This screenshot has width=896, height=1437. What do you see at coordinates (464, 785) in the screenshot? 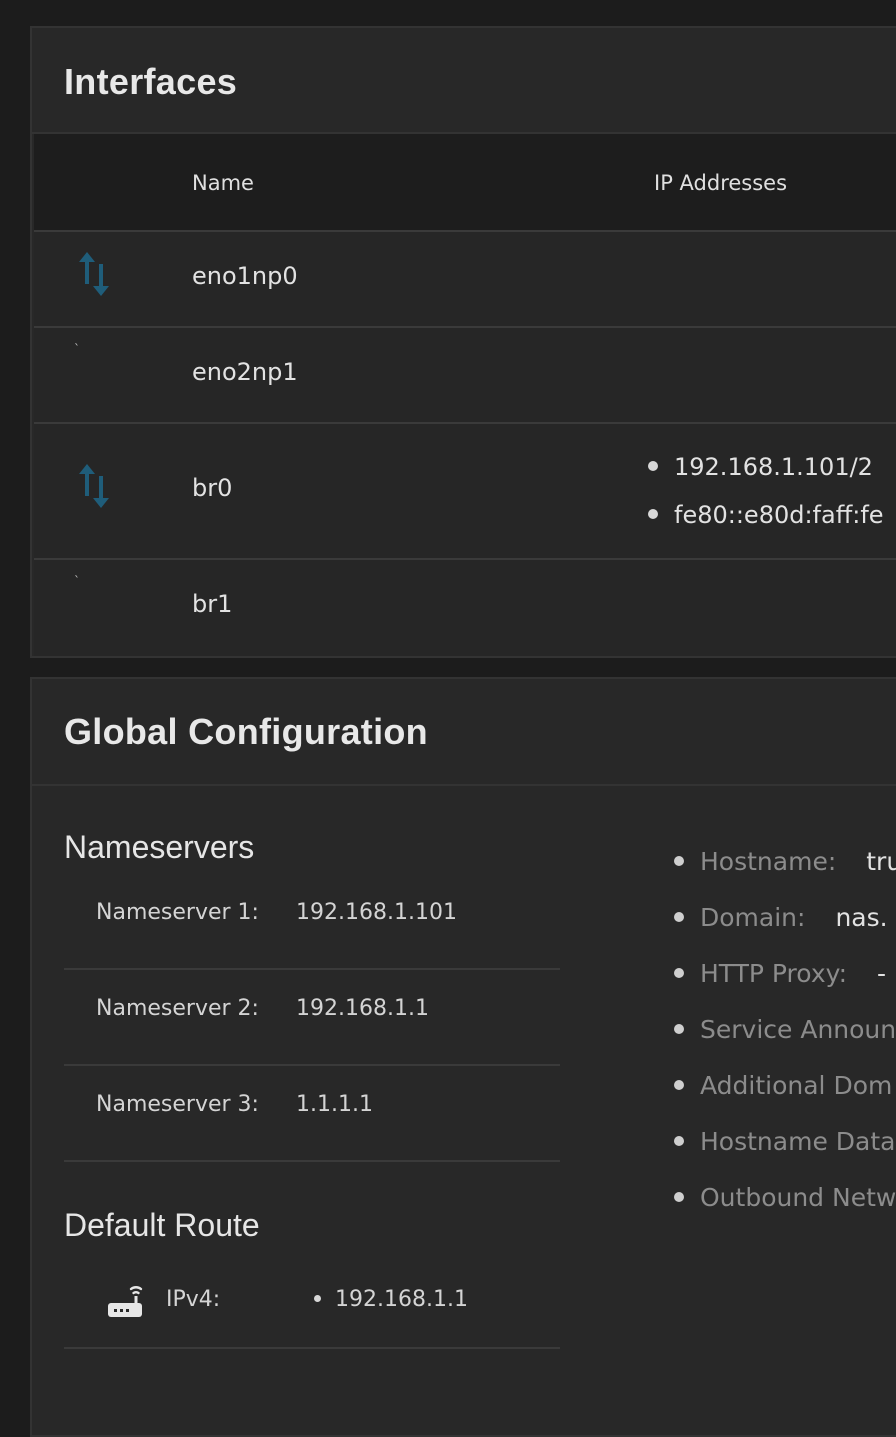
I see `title-divider` at bounding box center [464, 785].